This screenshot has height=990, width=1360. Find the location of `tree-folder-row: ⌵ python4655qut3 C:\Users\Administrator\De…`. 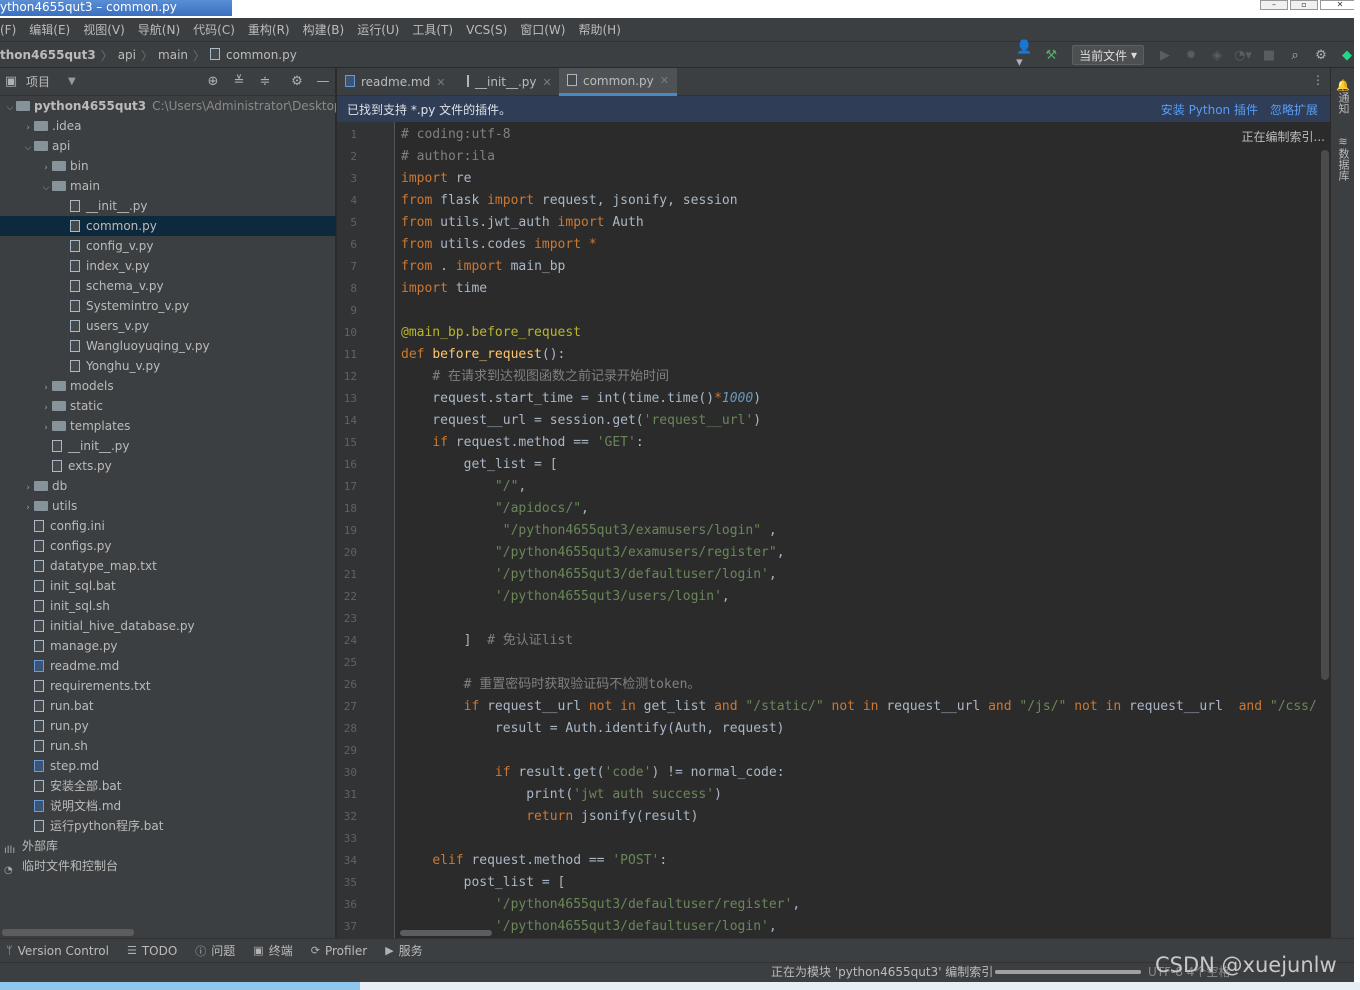

tree-folder-row: ⌵ python4655qut3 C:\Users\Administrator\De… is located at coordinates (168, 106).